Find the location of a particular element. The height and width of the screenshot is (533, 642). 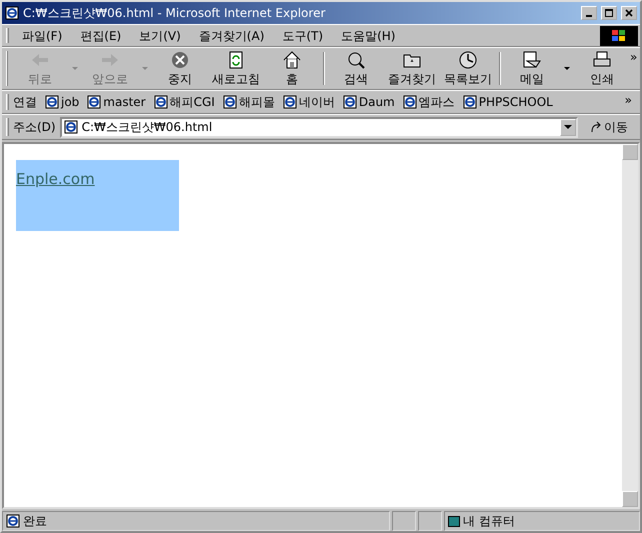

stop-icon is located at coordinates (180, 60).